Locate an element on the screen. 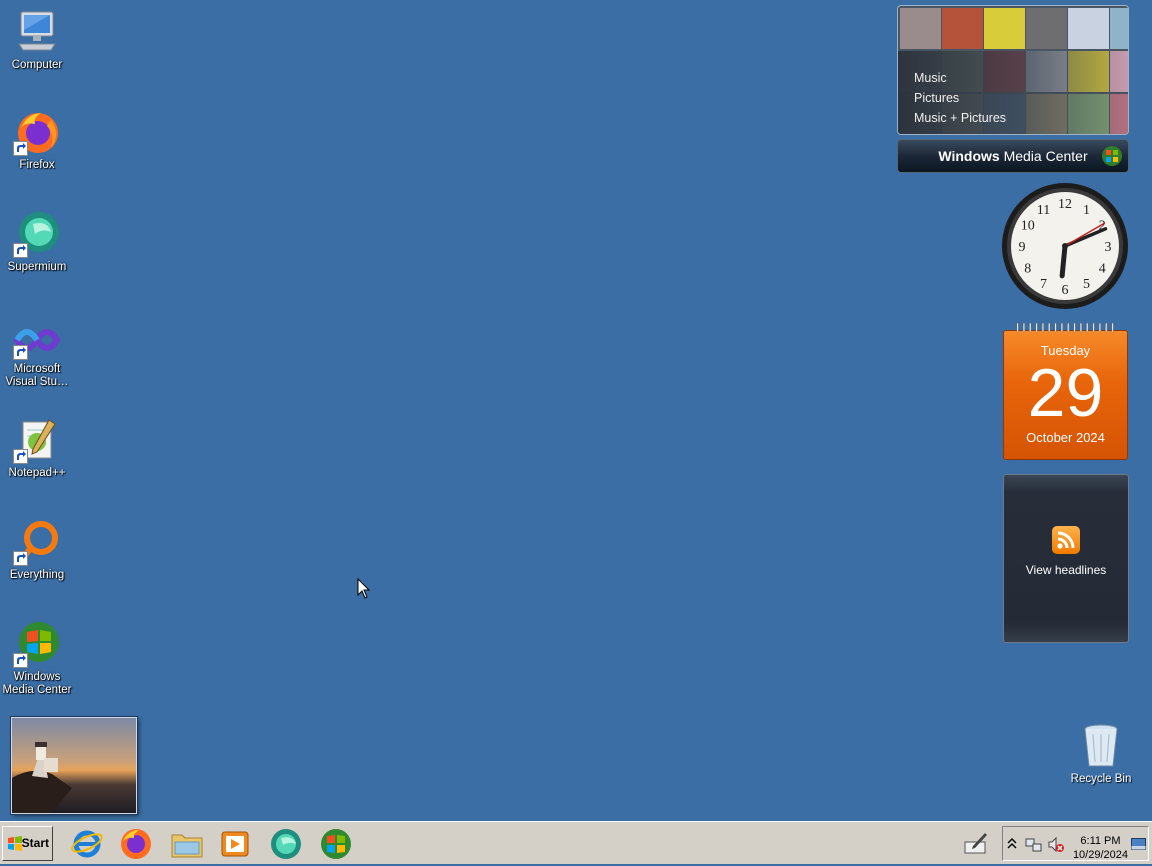 Image resolution: width=1152 pixels, height=866 pixels. desktop-icon-label: Everything is located at coordinates (37, 575).